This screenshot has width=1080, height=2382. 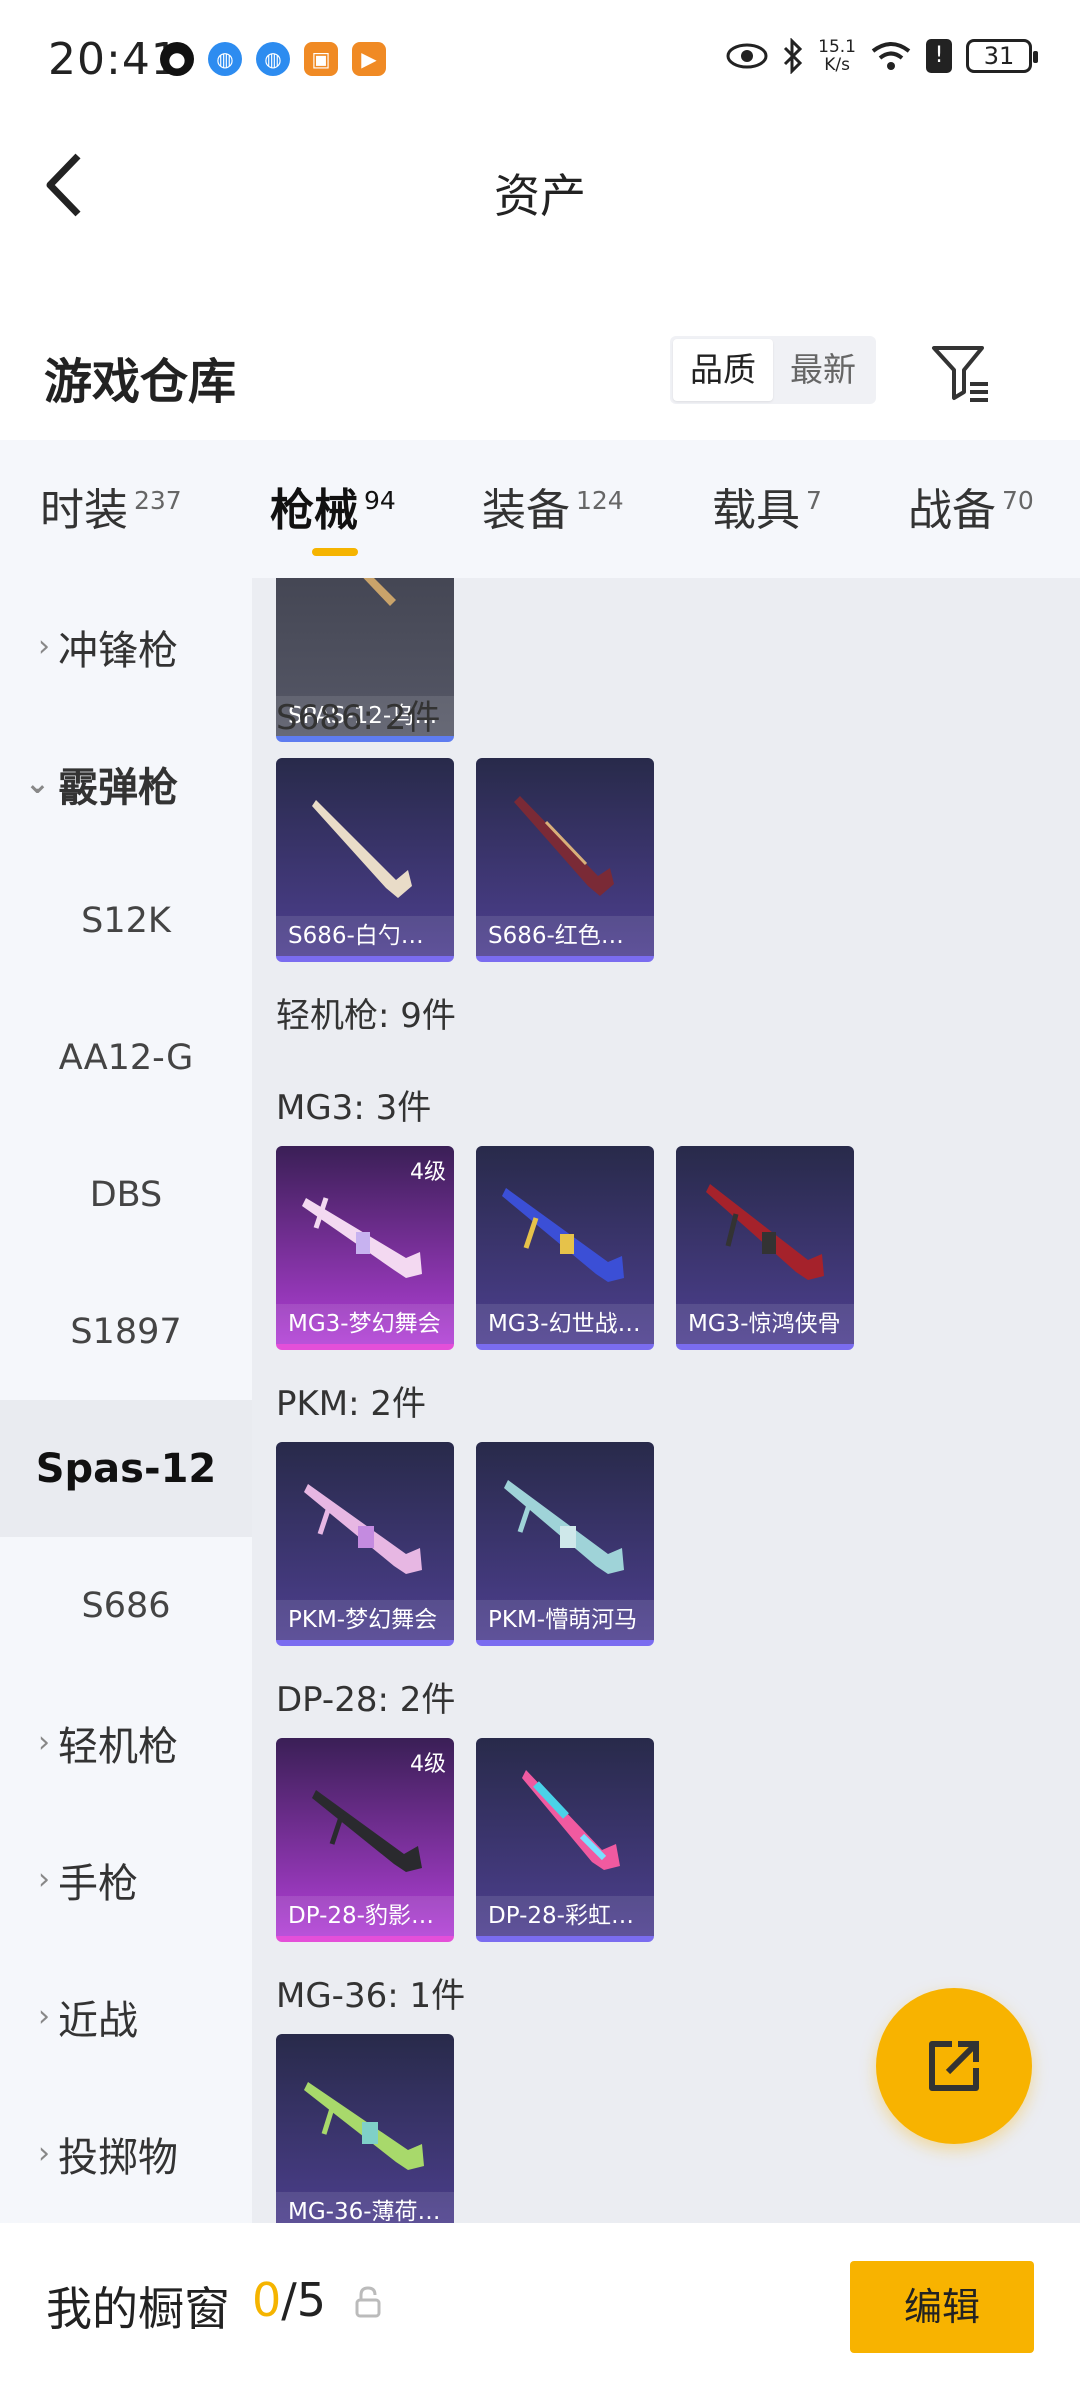 What do you see at coordinates (380, 500) in the screenshot?
I see `tab-count: 94` at bounding box center [380, 500].